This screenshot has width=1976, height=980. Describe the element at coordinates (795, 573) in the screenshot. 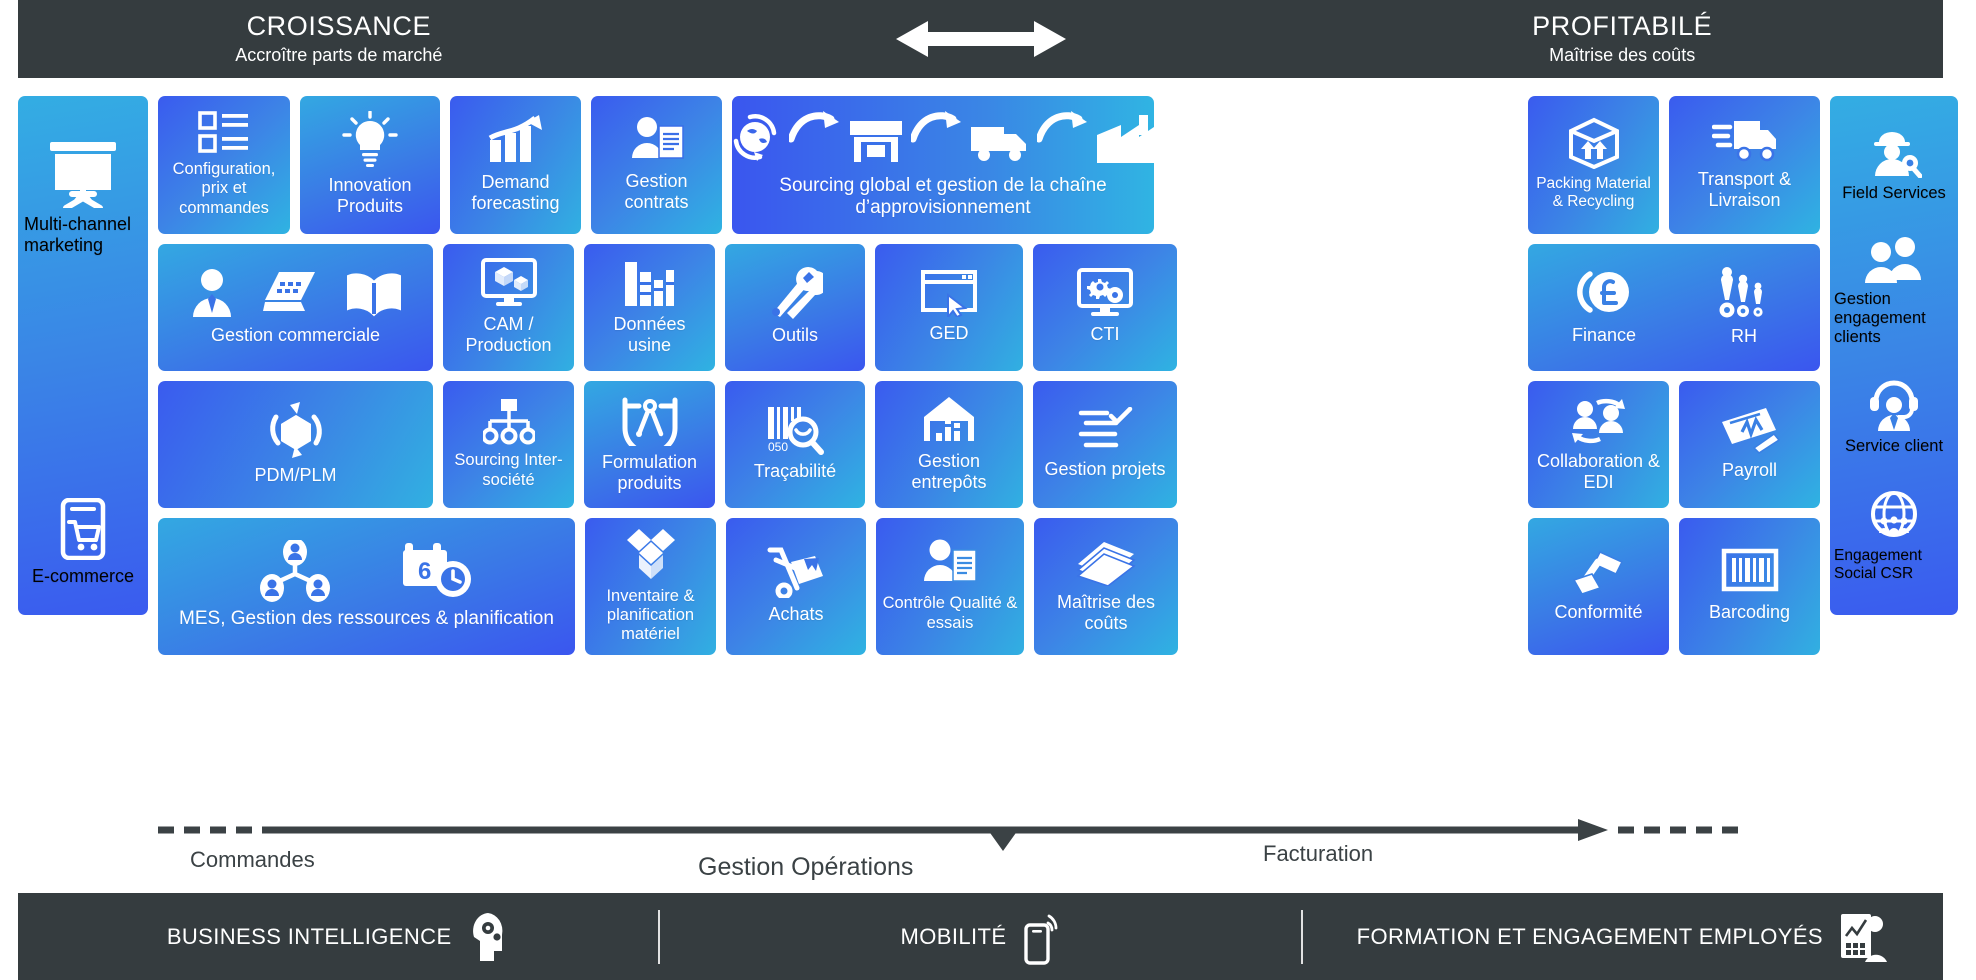

I see `hand-truck-icon` at that location.